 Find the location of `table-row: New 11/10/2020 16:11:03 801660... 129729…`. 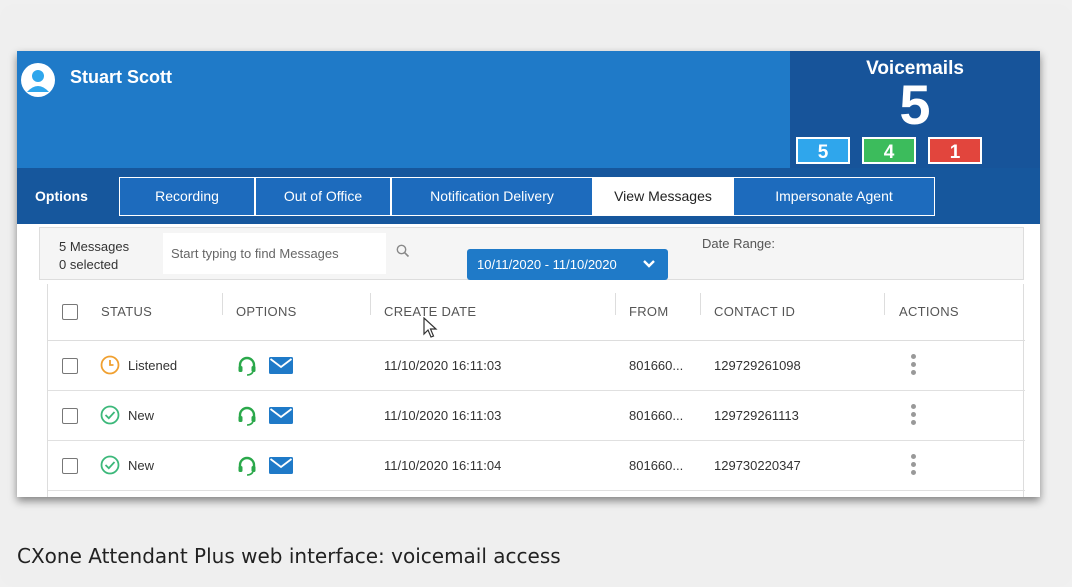

table-row: New 11/10/2020 16:11:03 801660... 129729… is located at coordinates (536, 416).